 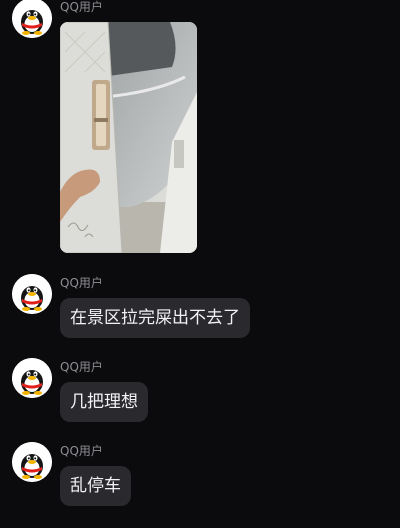 What do you see at coordinates (95, 486) in the screenshot?
I see `message-bubble: 乱停车` at bounding box center [95, 486].